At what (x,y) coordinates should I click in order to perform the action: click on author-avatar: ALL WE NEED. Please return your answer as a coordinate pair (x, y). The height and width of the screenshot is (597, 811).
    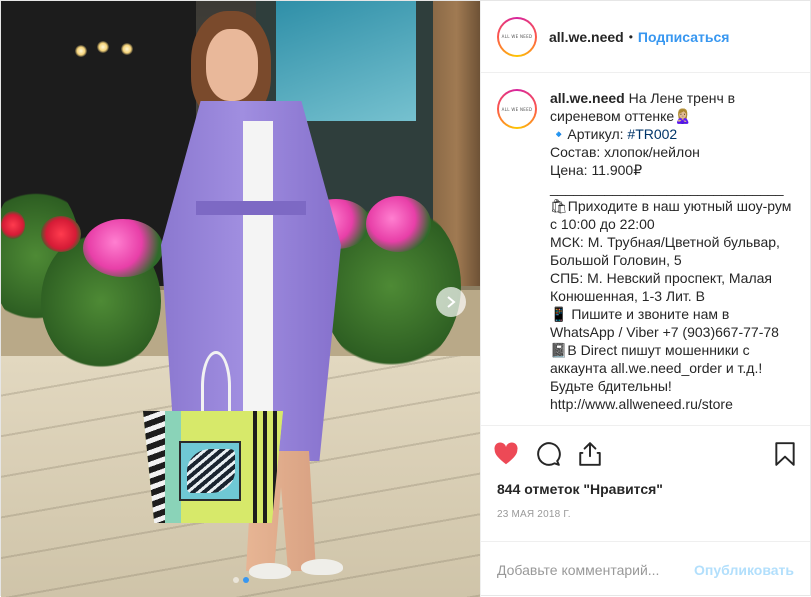
    Looking at the image, I should click on (517, 36).